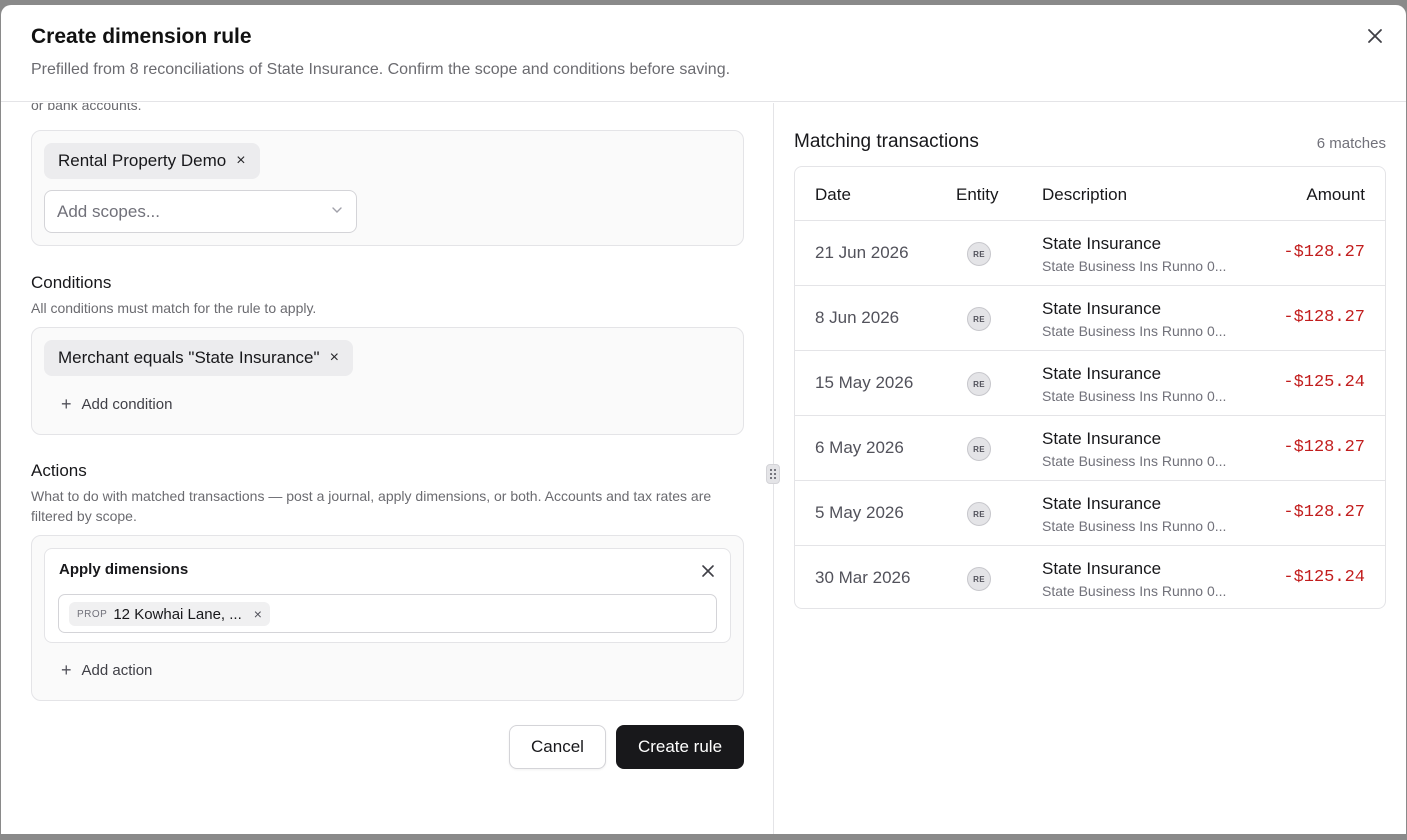 The height and width of the screenshot is (840, 1407). Describe the element at coordinates (863, 577) in the screenshot. I see `row-date: 30 Mar 2026` at that location.